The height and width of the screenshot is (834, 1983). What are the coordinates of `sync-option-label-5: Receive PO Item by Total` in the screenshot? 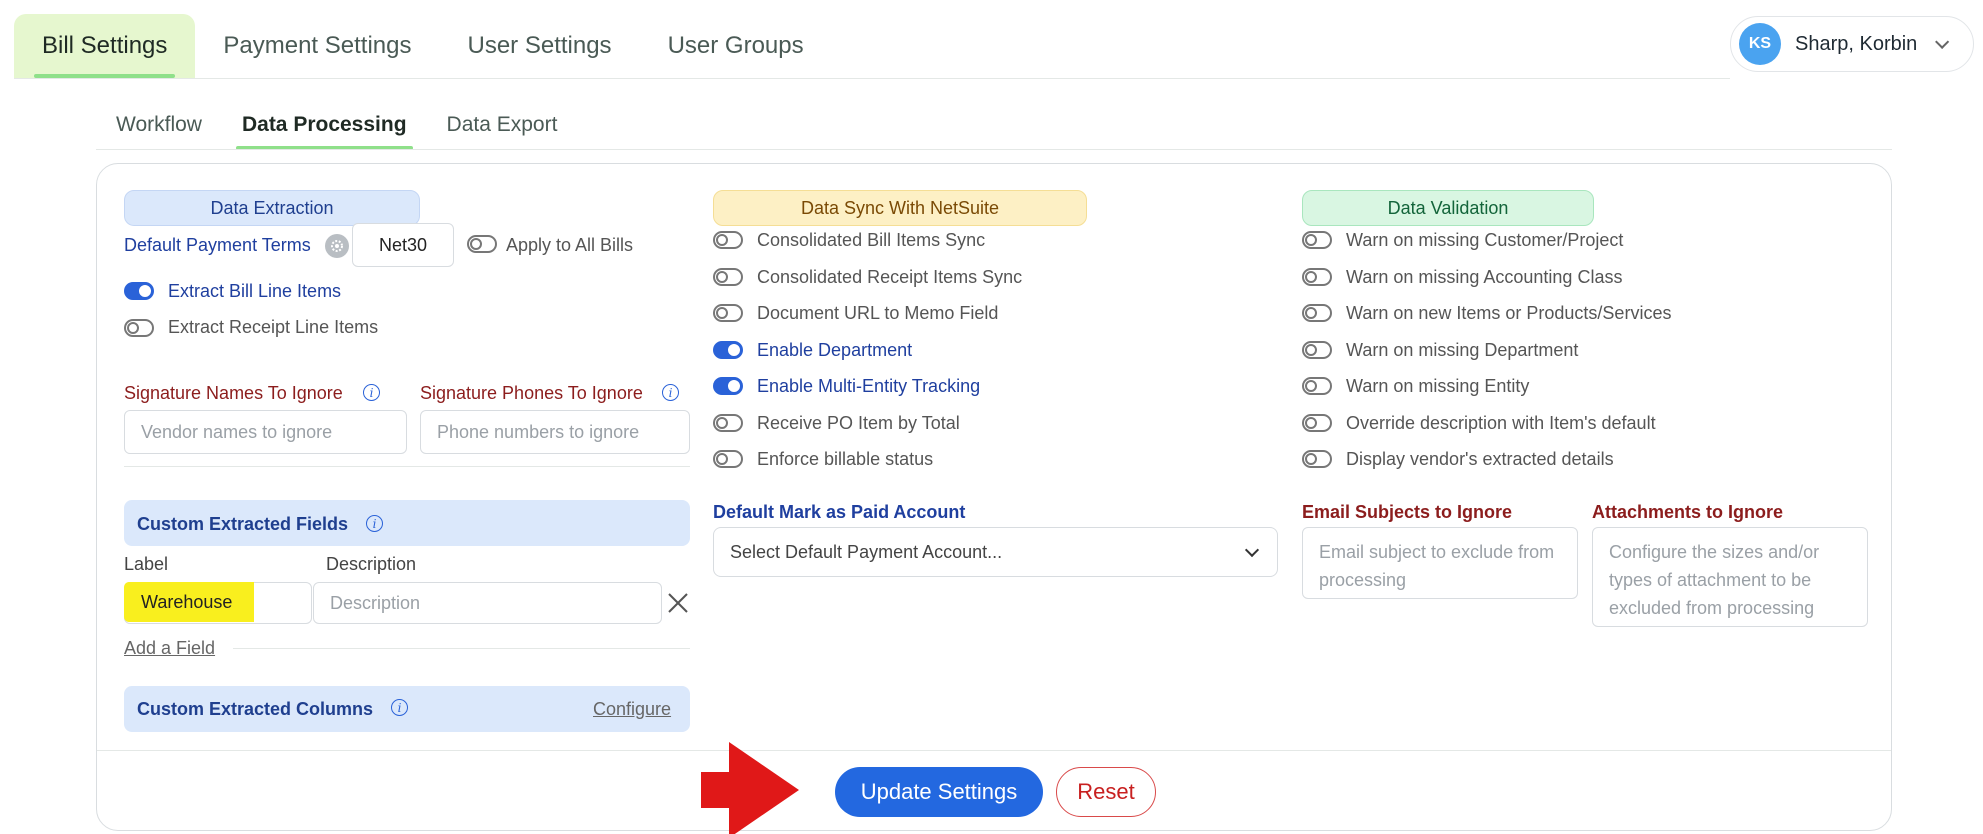 It's located at (858, 422).